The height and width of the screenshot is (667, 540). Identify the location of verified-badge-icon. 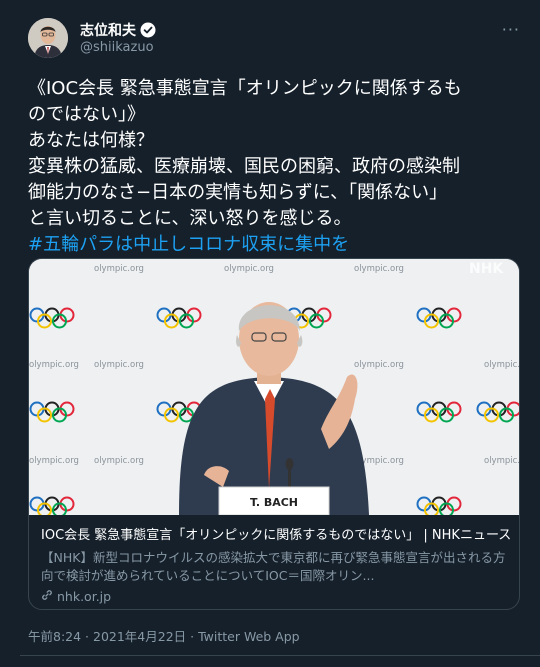
(148, 30).